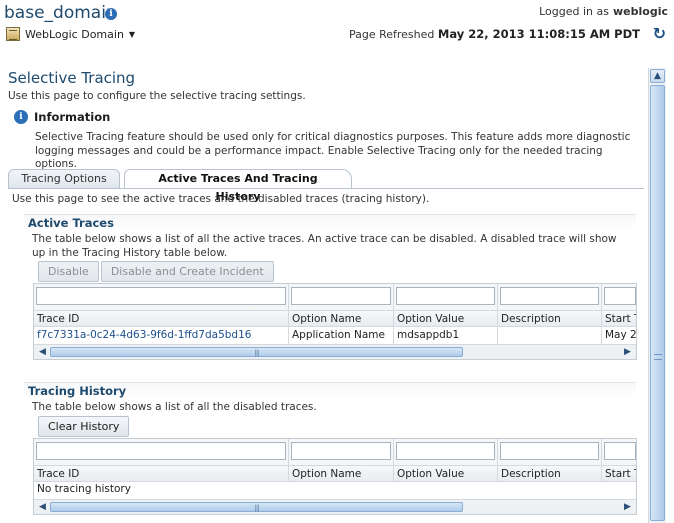 The height and width of the screenshot is (523, 674). What do you see at coordinates (72, 117) in the screenshot?
I see `information-heading: Information` at bounding box center [72, 117].